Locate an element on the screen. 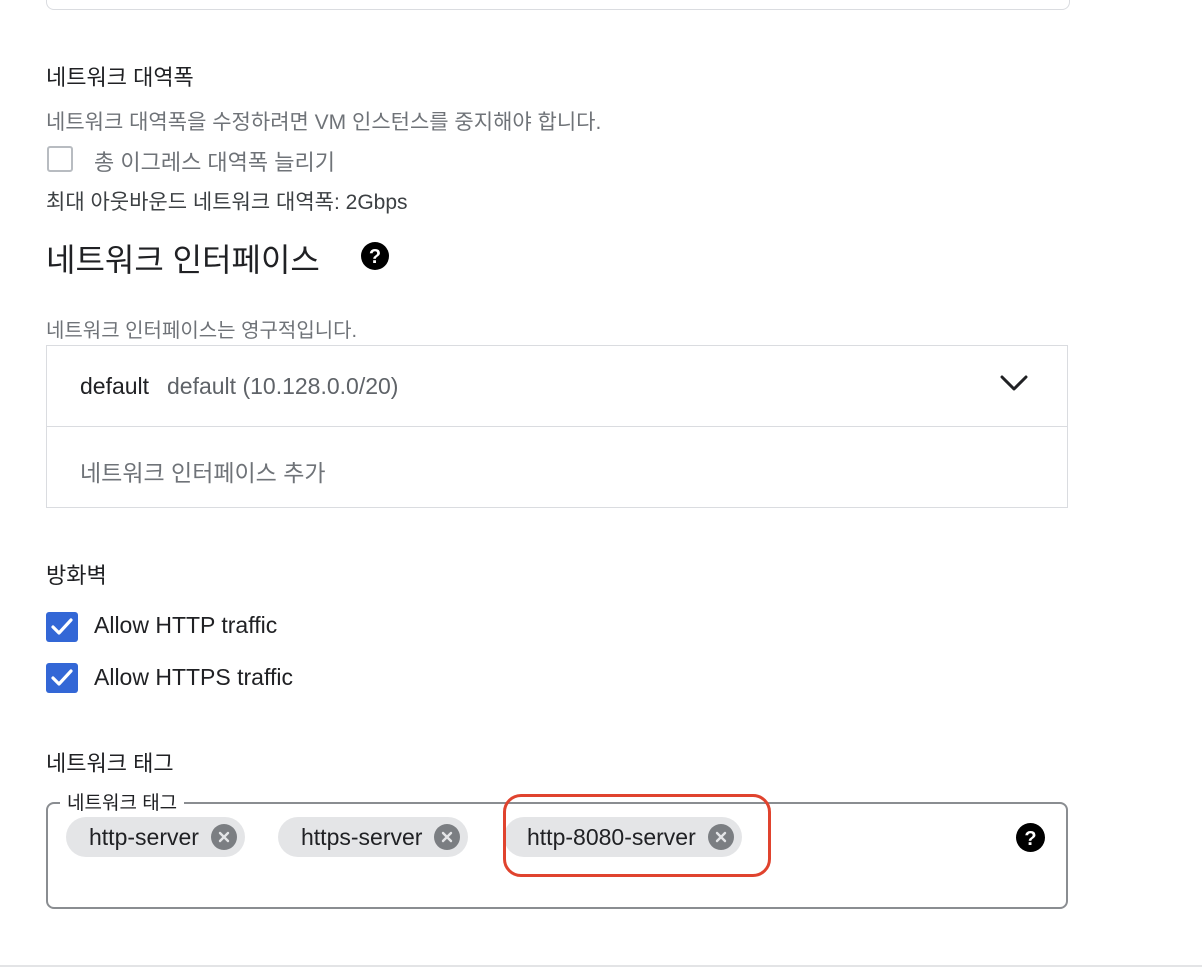 The width and height of the screenshot is (1202, 972). network-tags-heading: 네트워크 태그 is located at coordinates (110, 763).